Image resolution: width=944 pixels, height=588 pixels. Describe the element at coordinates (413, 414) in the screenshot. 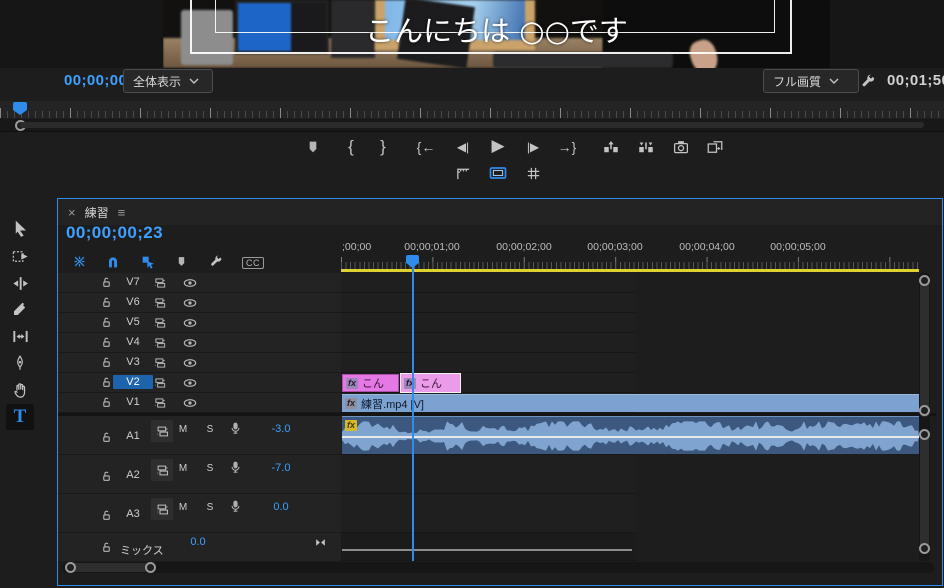

I see `timeline-playhead-line` at that location.